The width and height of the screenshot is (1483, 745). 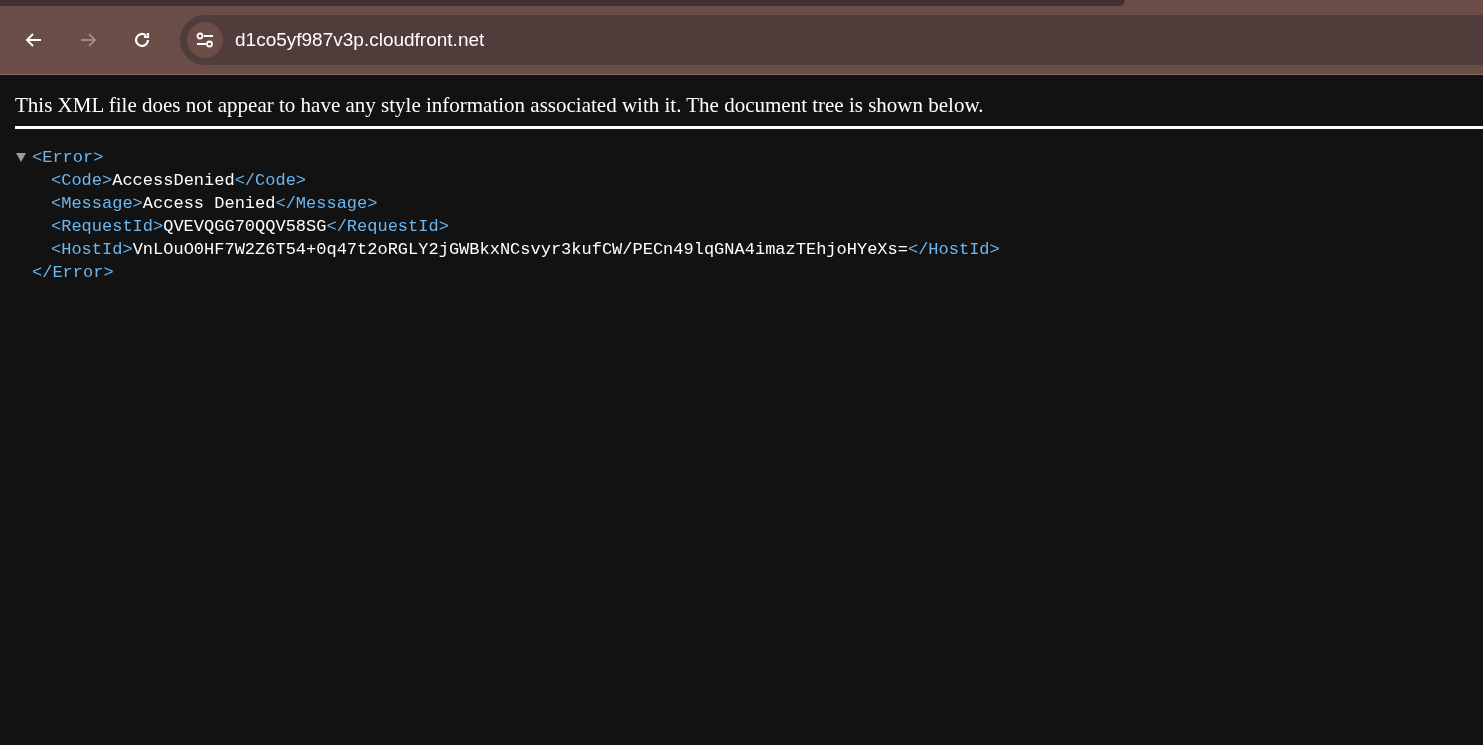 I want to click on url-text: d1co5yf987v3p.cloudfront.net, so click(x=360, y=39).